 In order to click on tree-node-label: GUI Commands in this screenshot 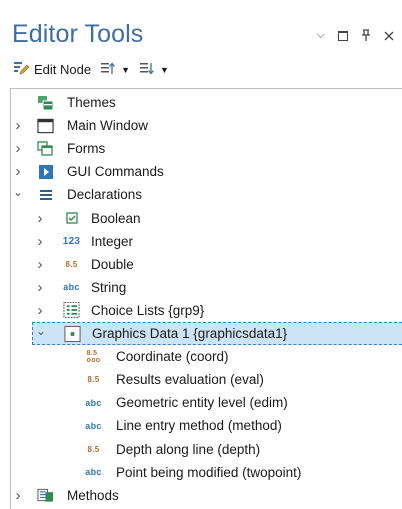, I will do `click(115, 172)`.